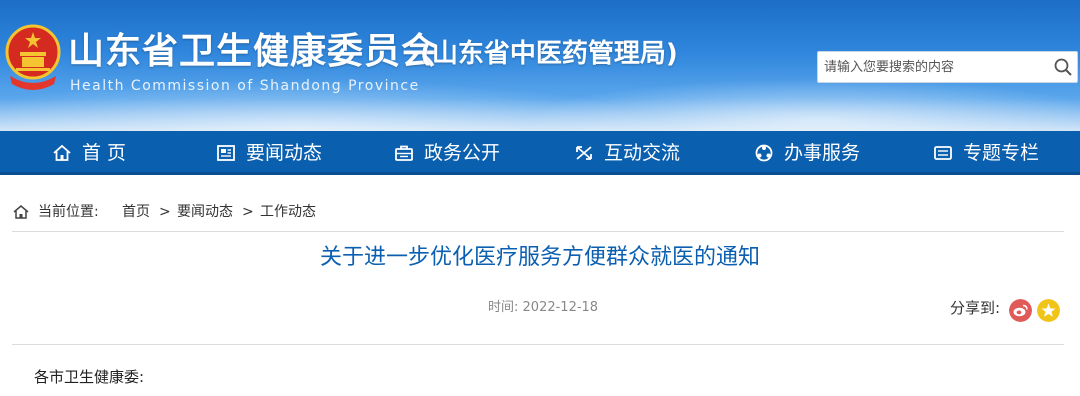 The height and width of the screenshot is (396, 1080). I want to click on article-title: 关于进一步优化医疗服务方便群众就医的通知, so click(539, 257).